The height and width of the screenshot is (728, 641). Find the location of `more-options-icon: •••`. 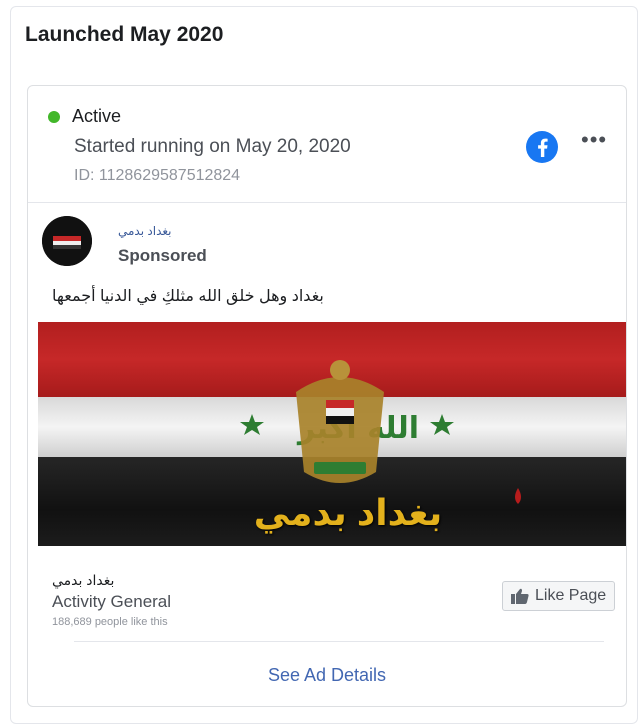

more-options-icon: ••• is located at coordinates (594, 140).